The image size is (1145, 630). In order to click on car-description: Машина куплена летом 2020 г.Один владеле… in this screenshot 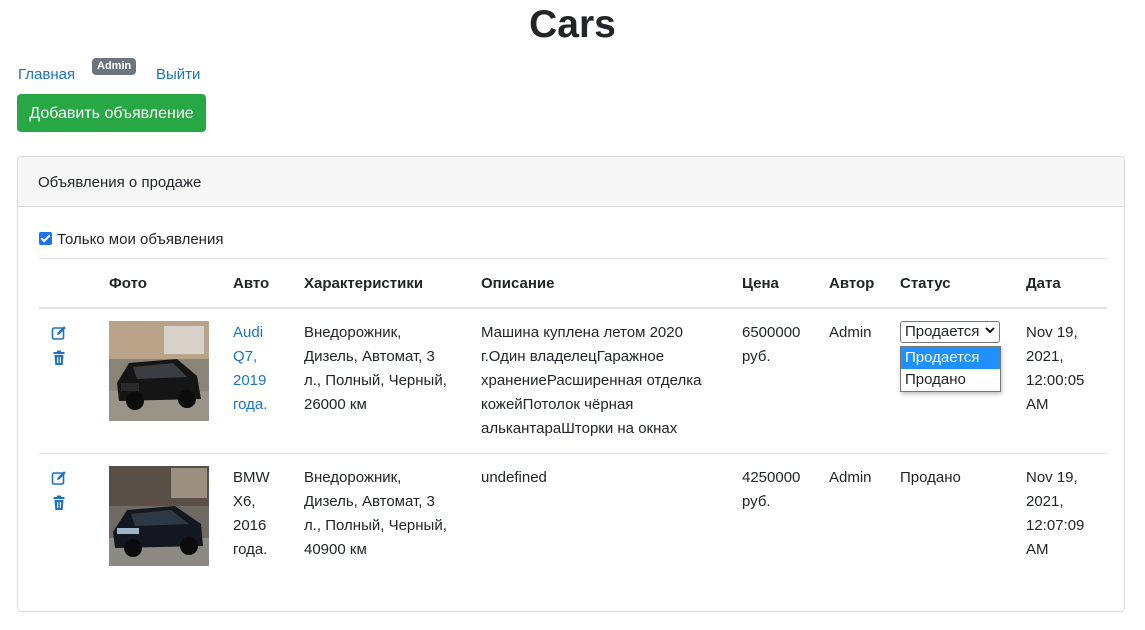, I will do `click(591, 381)`.